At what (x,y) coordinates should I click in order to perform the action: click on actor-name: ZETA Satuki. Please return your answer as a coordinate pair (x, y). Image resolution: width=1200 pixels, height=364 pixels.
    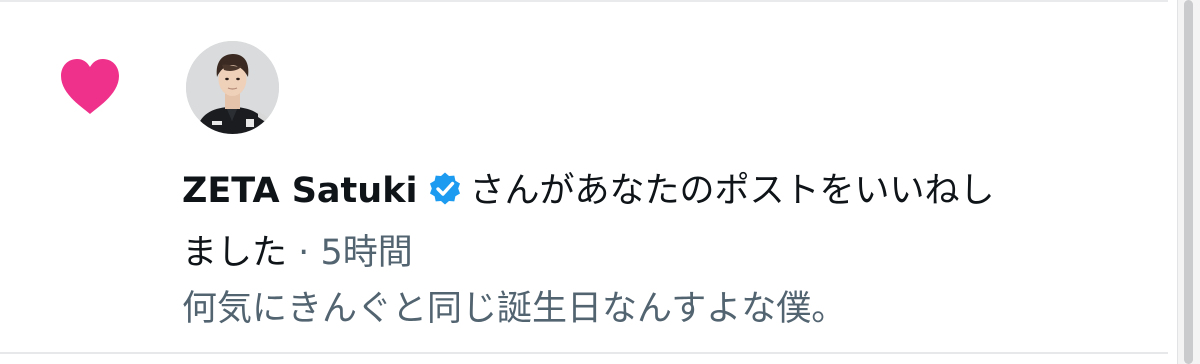
    Looking at the image, I should click on (299, 191).